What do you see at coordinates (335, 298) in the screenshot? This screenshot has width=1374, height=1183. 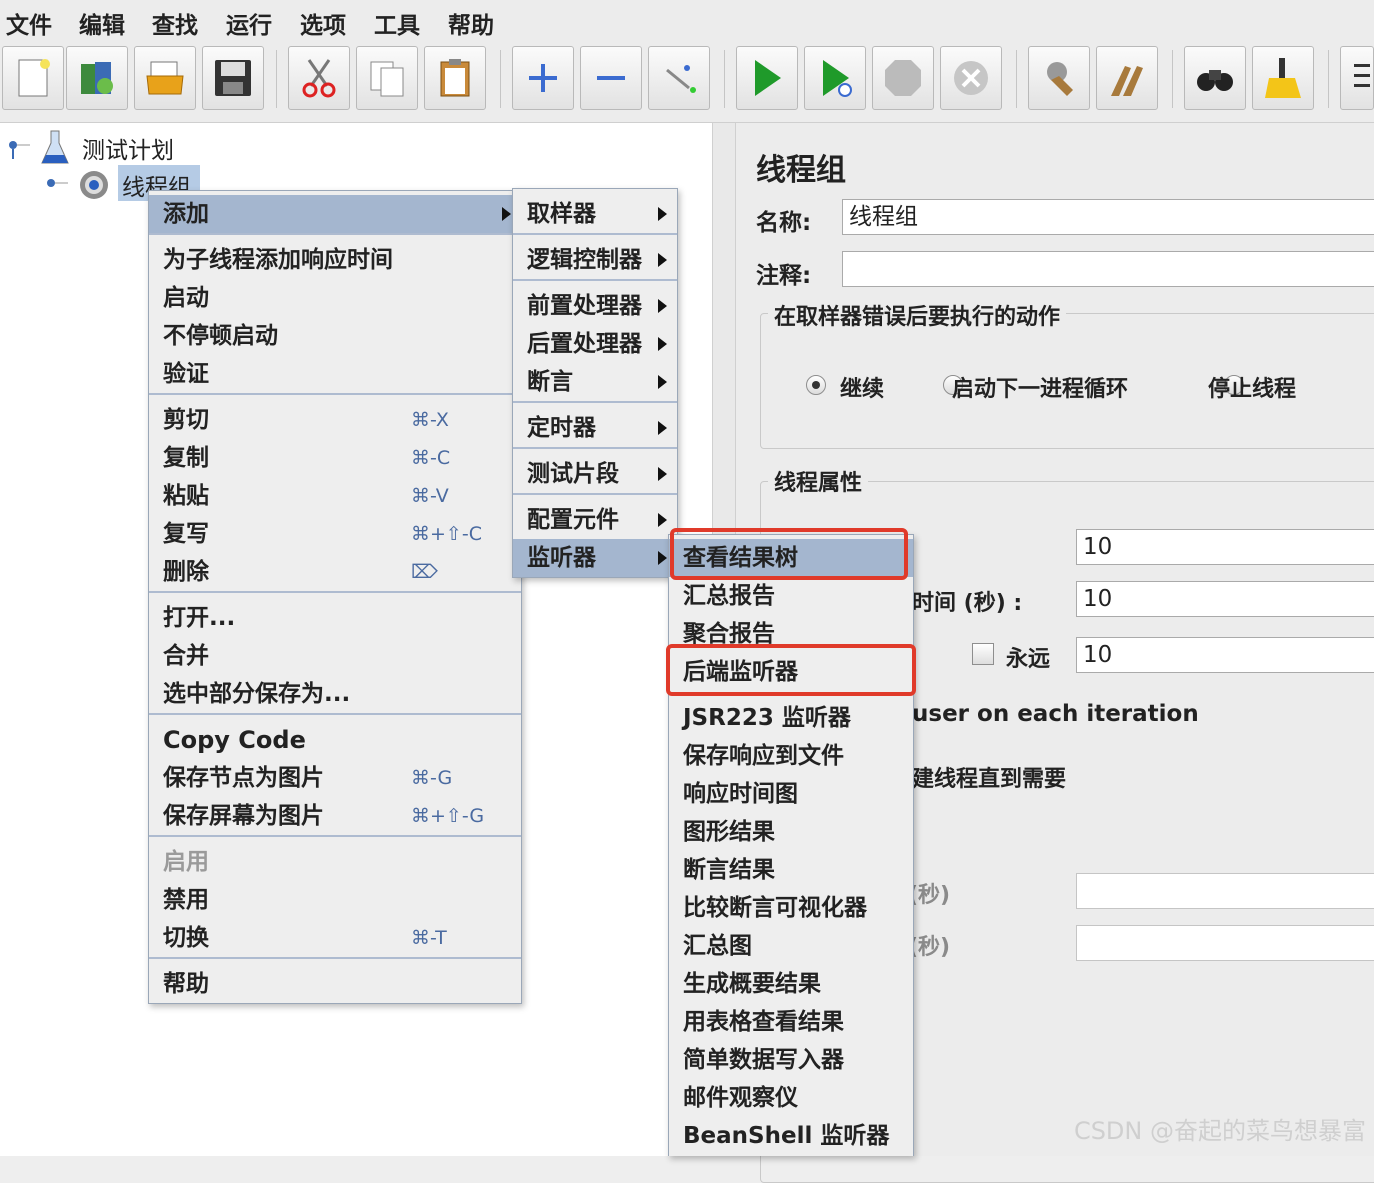 I see `menu-item-start: 启动` at bounding box center [335, 298].